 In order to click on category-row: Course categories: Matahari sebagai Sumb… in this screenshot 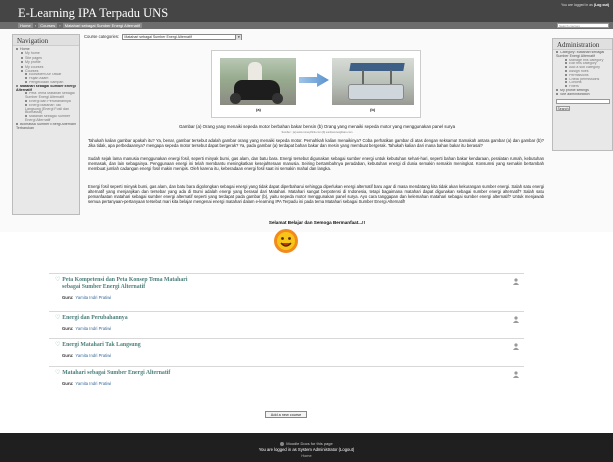, I will do `click(163, 37)`.